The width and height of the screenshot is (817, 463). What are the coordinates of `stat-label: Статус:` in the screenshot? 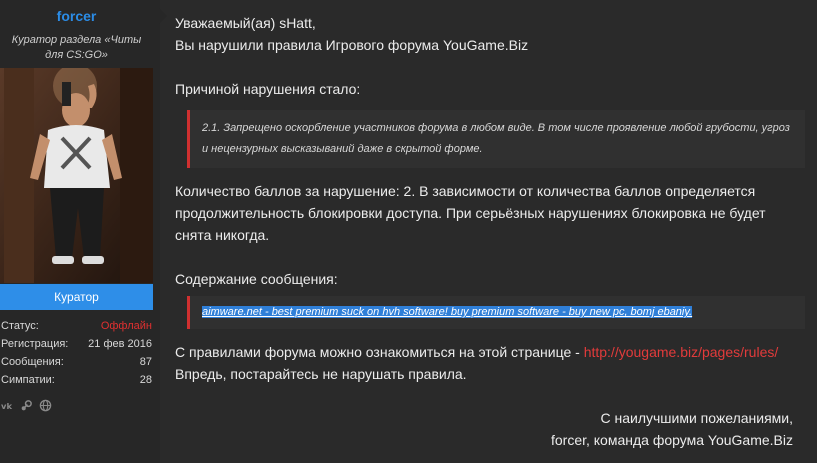 It's located at (20, 326).